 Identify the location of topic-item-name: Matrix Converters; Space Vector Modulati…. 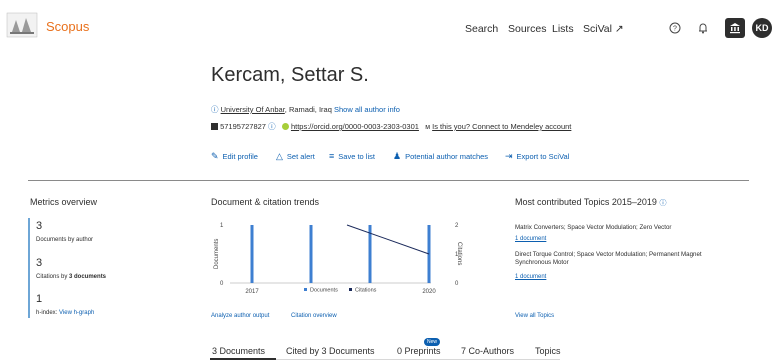
(593, 227).